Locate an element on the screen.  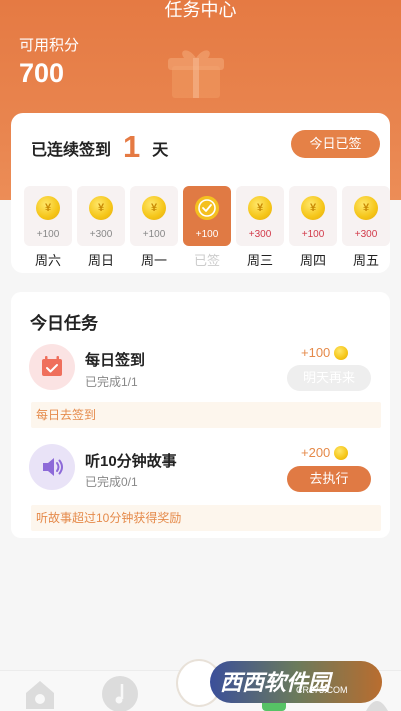
task-reward: +100 is located at coordinates (325, 352).